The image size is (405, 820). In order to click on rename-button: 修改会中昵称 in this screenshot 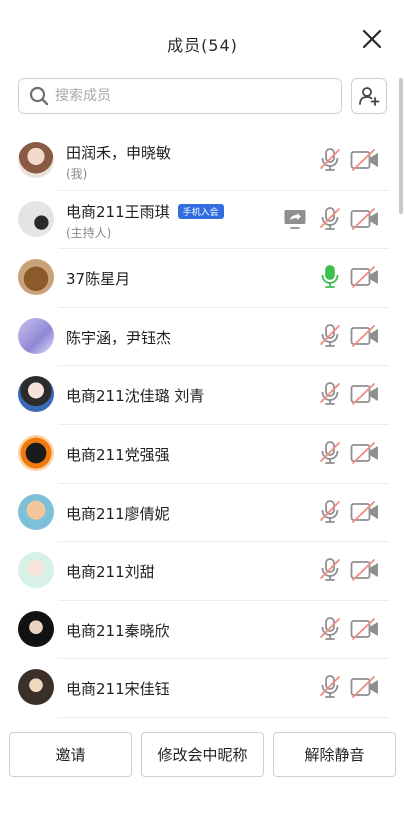, I will do `click(202, 754)`.